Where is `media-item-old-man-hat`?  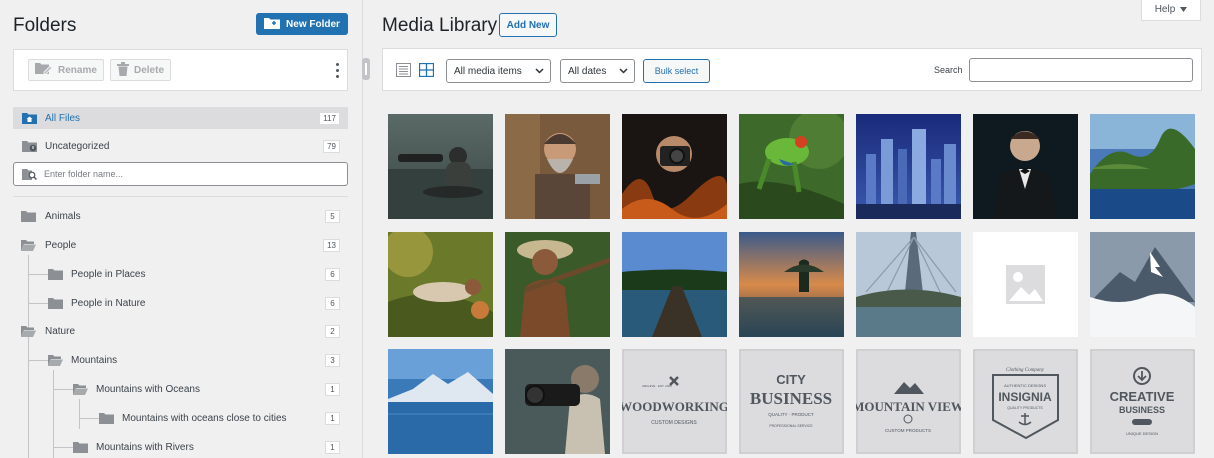 media-item-old-man-hat is located at coordinates (557, 284).